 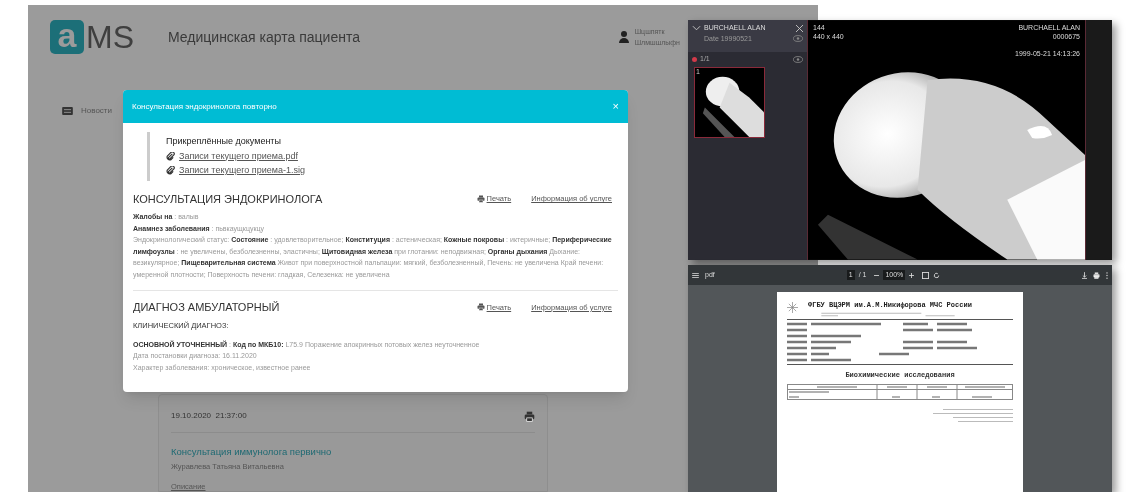 I want to click on print-button, so click(x=529, y=416).